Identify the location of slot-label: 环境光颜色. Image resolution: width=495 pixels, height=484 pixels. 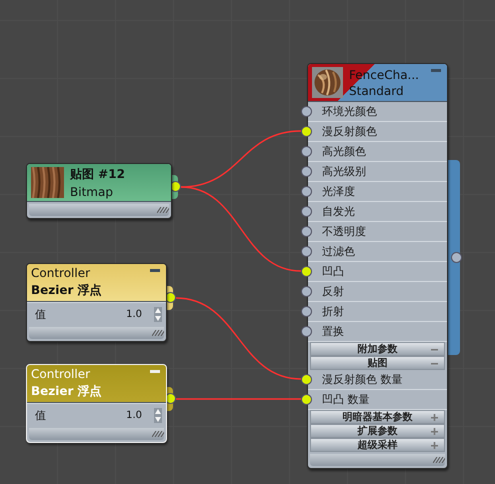
(349, 111).